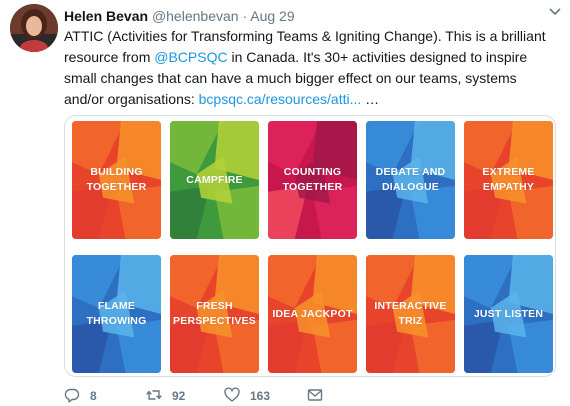 The image size is (570, 406). Describe the element at coordinates (179, 396) in the screenshot. I see `retweet-count: 92` at that location.